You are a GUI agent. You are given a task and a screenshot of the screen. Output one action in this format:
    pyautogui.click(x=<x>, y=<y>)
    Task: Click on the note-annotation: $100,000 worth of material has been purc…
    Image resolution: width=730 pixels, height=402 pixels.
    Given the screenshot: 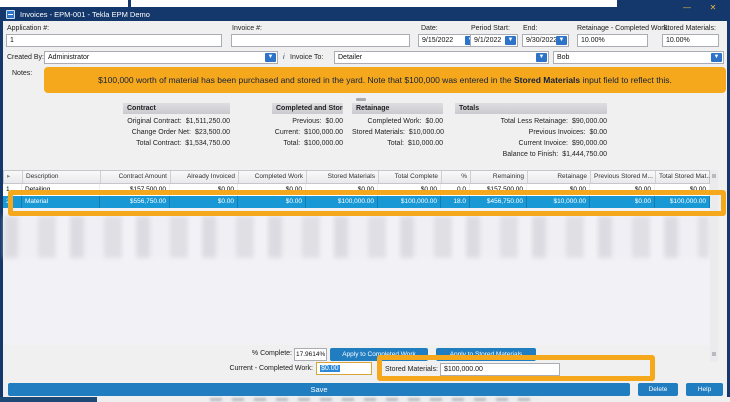 What is the action you would take?
    pyautogui.click(x=385, y=80)
    